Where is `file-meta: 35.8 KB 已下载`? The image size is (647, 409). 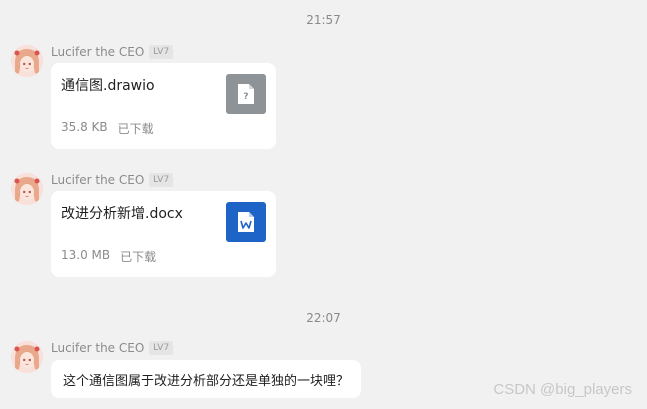
file-meta: 35.8 KB 已下载 is located at coordinates (107, 128).